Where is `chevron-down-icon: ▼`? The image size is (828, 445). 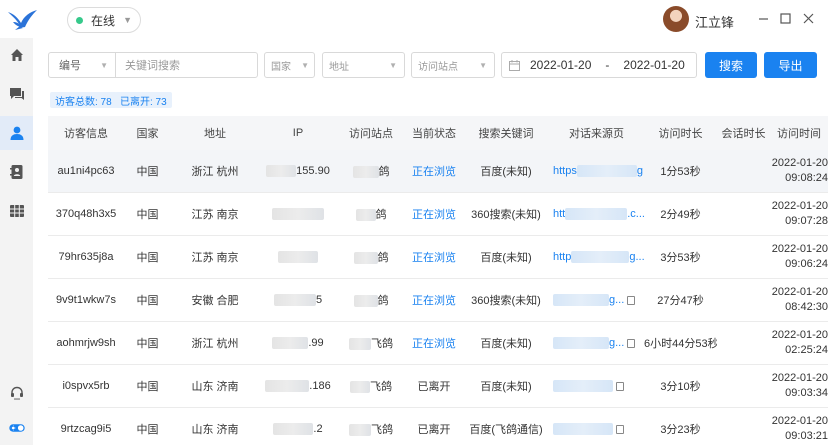
chevron-down-icon: ▼ is located at coordinates (483, 65).